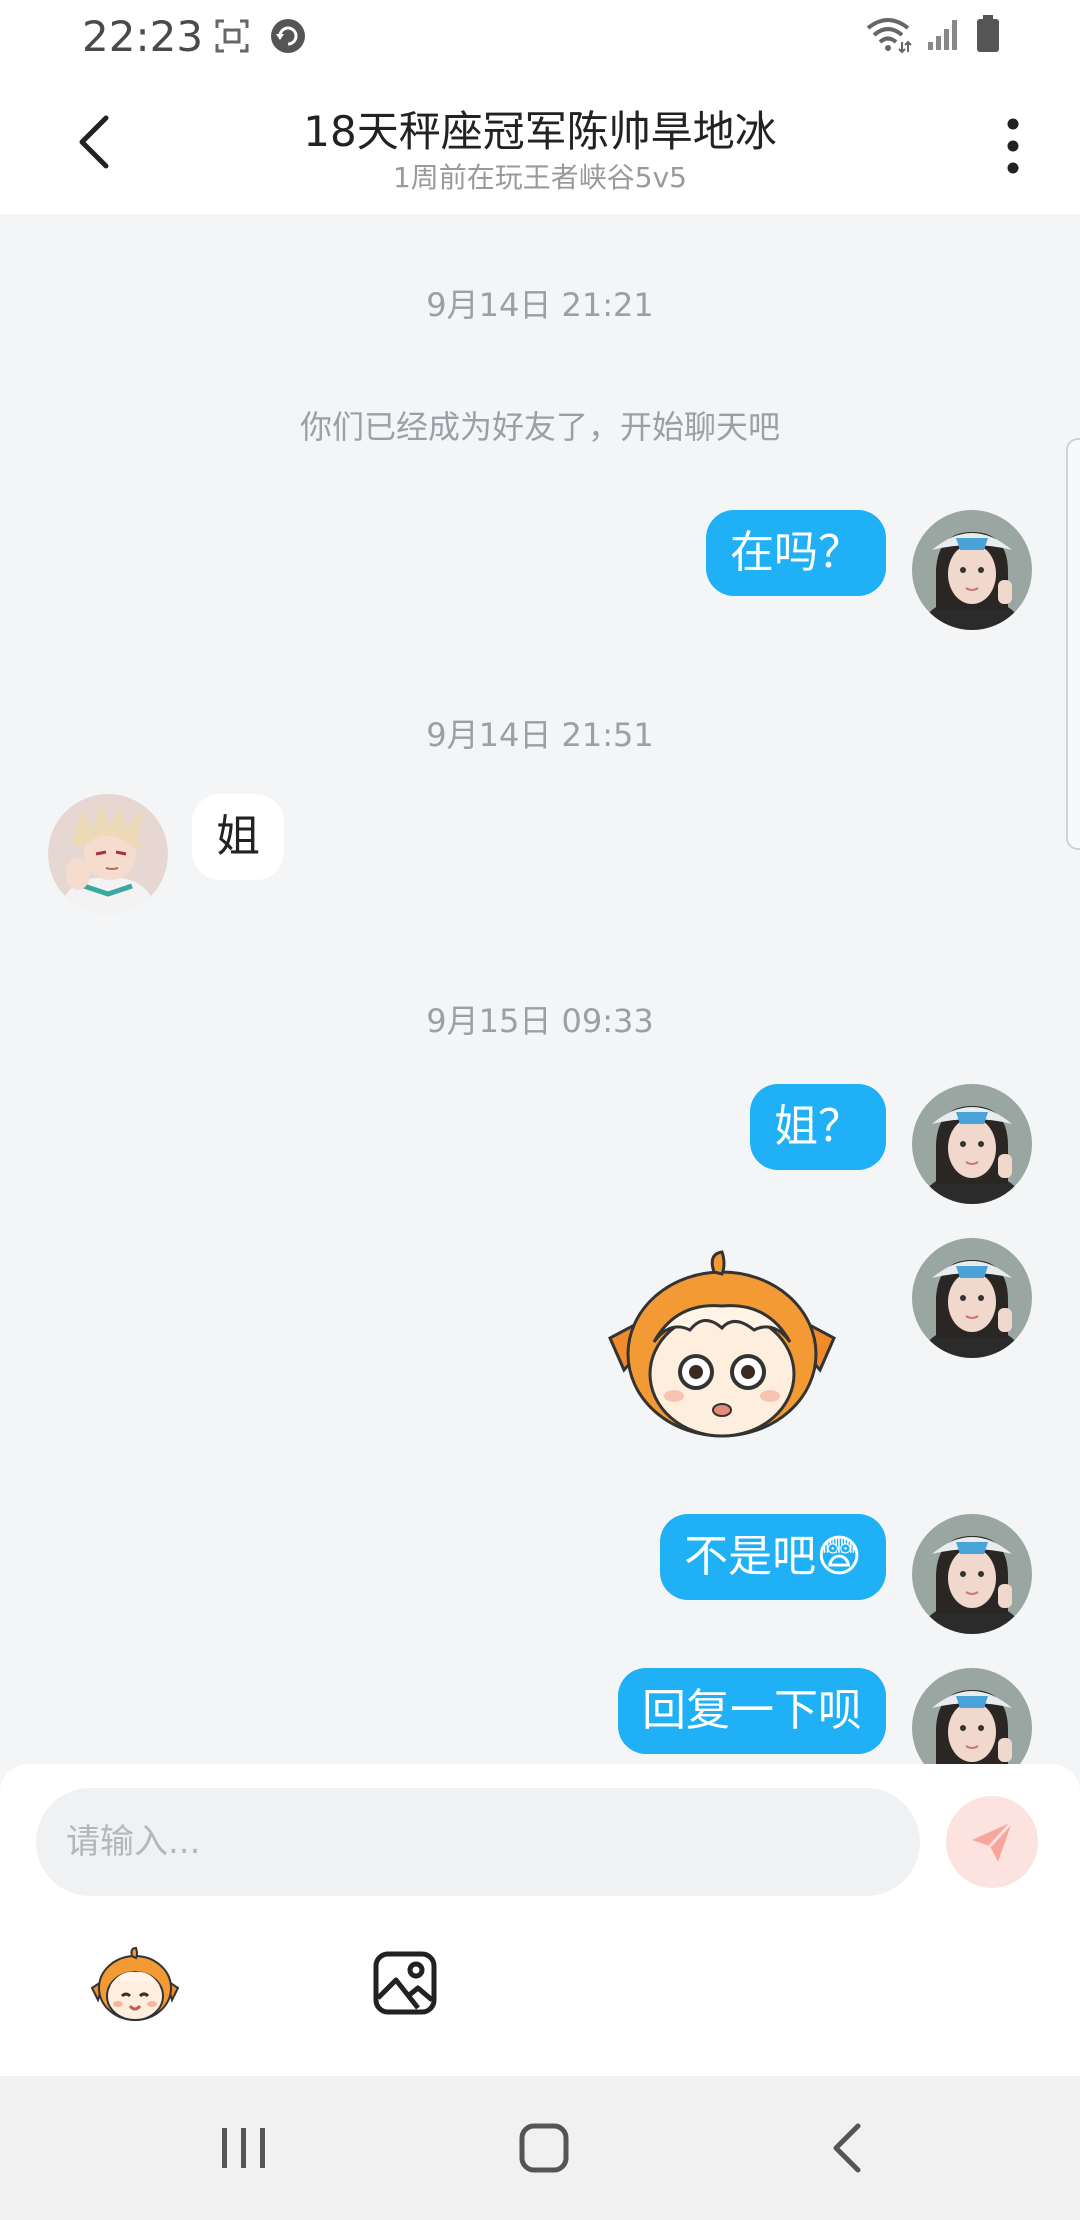  Describe the element at coordinates (888, 36) in the screenshot. I see `wifi-icon` at that location.